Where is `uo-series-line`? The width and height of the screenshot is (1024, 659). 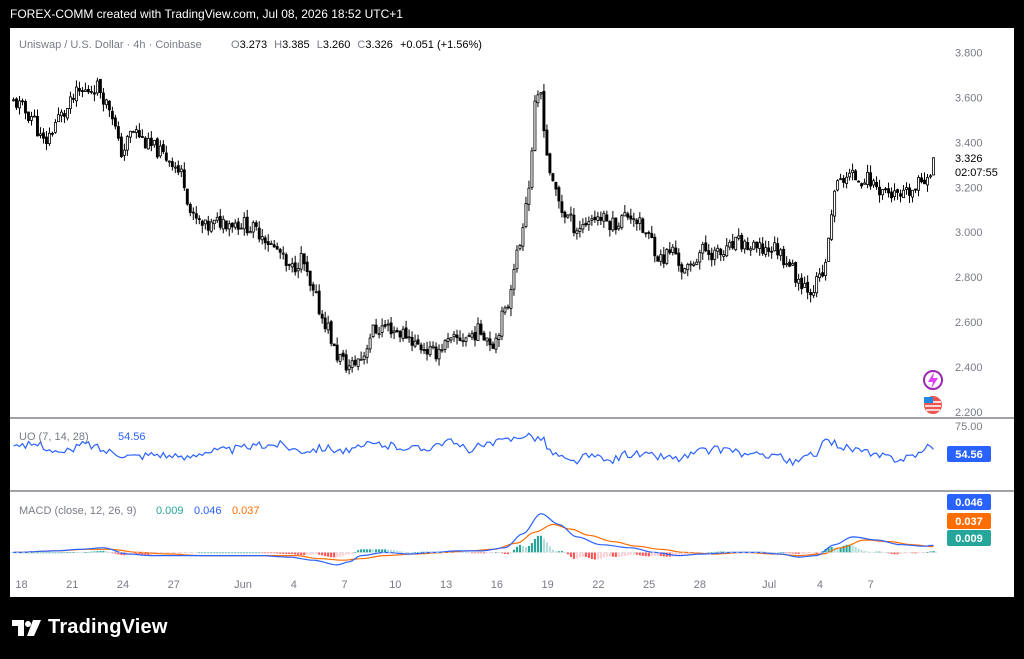 uo-series-line is located at coordinates (473, 449).